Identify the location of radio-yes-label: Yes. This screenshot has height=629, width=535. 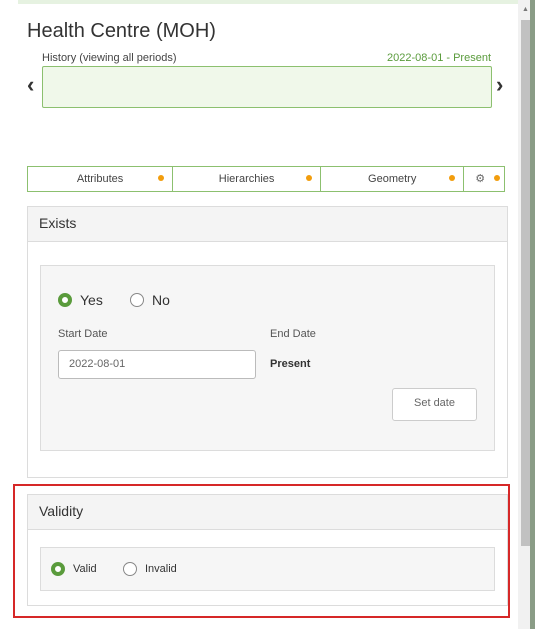
(91, 300).